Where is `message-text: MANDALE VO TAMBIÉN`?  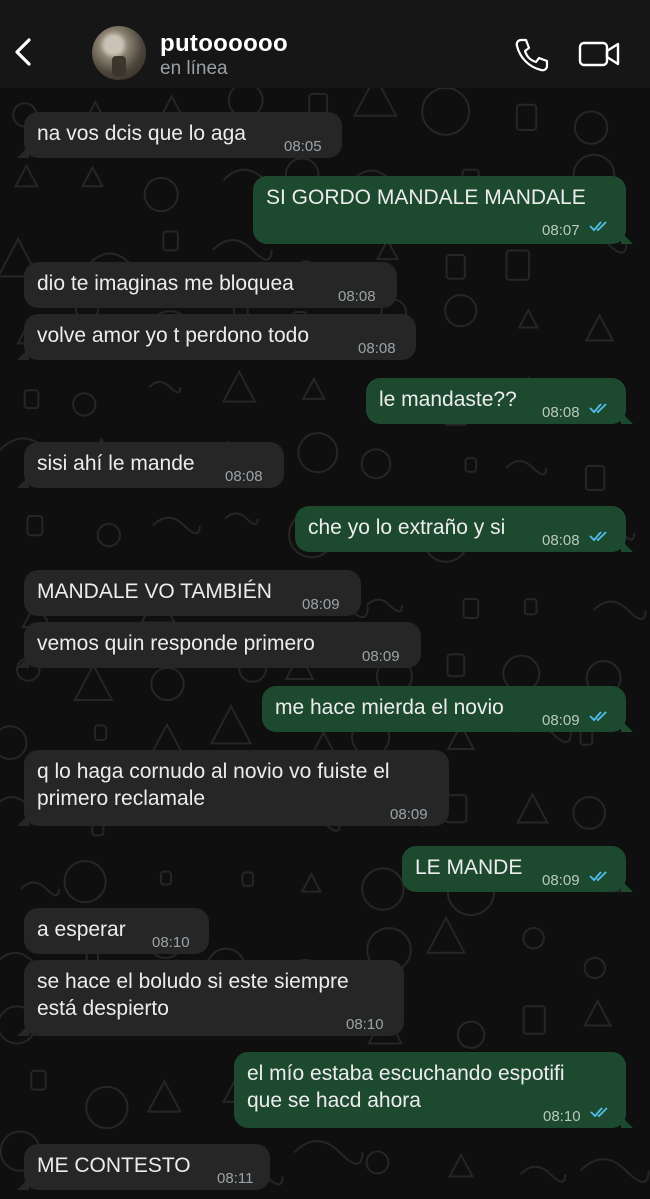 message-text: MANDALE VO TAMBIÉN is located at coordinates (154, 591).